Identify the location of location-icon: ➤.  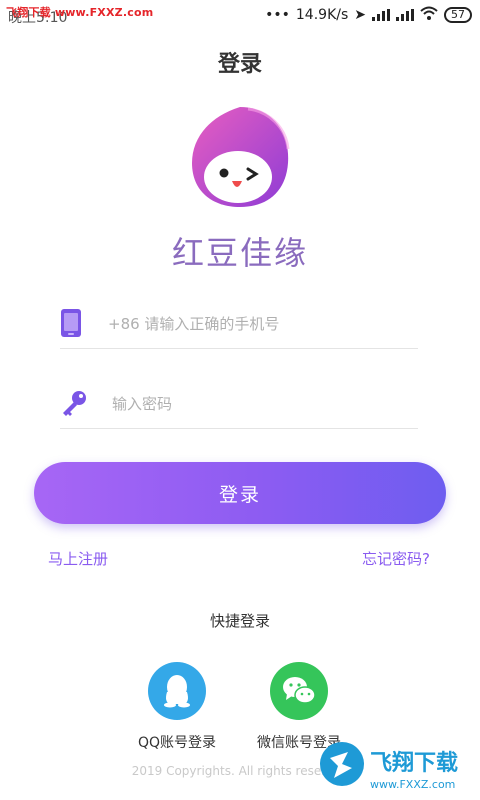
(360, 15).